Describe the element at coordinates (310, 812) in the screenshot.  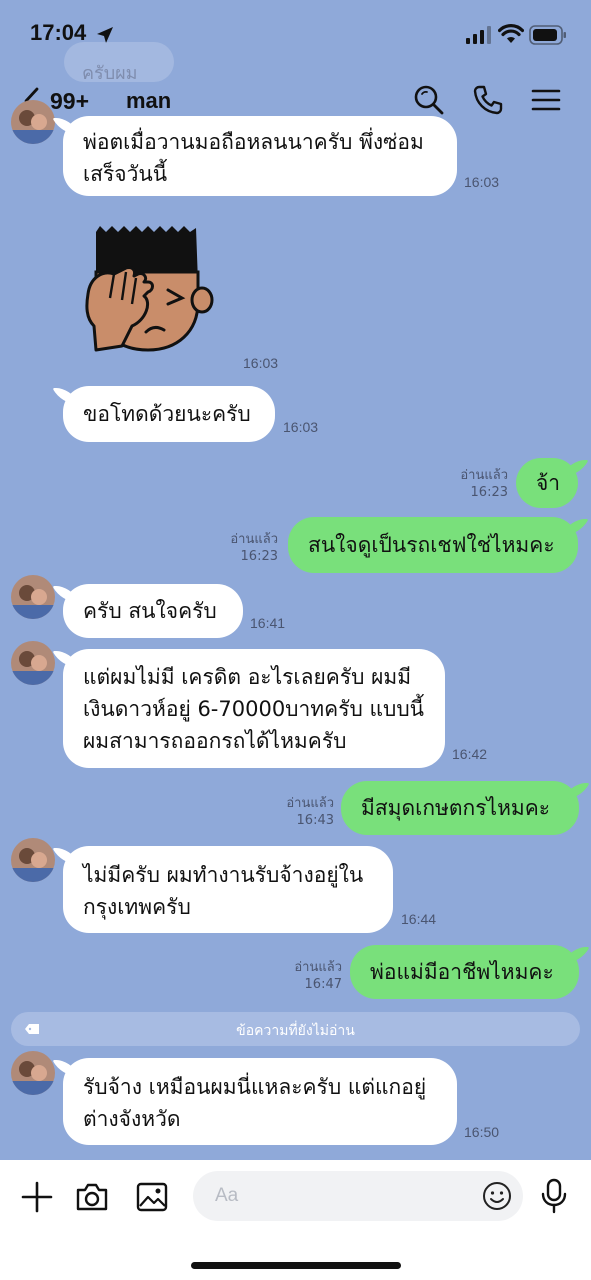
I see `read-receipt: อ่านแล้ว 16:43` at that location.